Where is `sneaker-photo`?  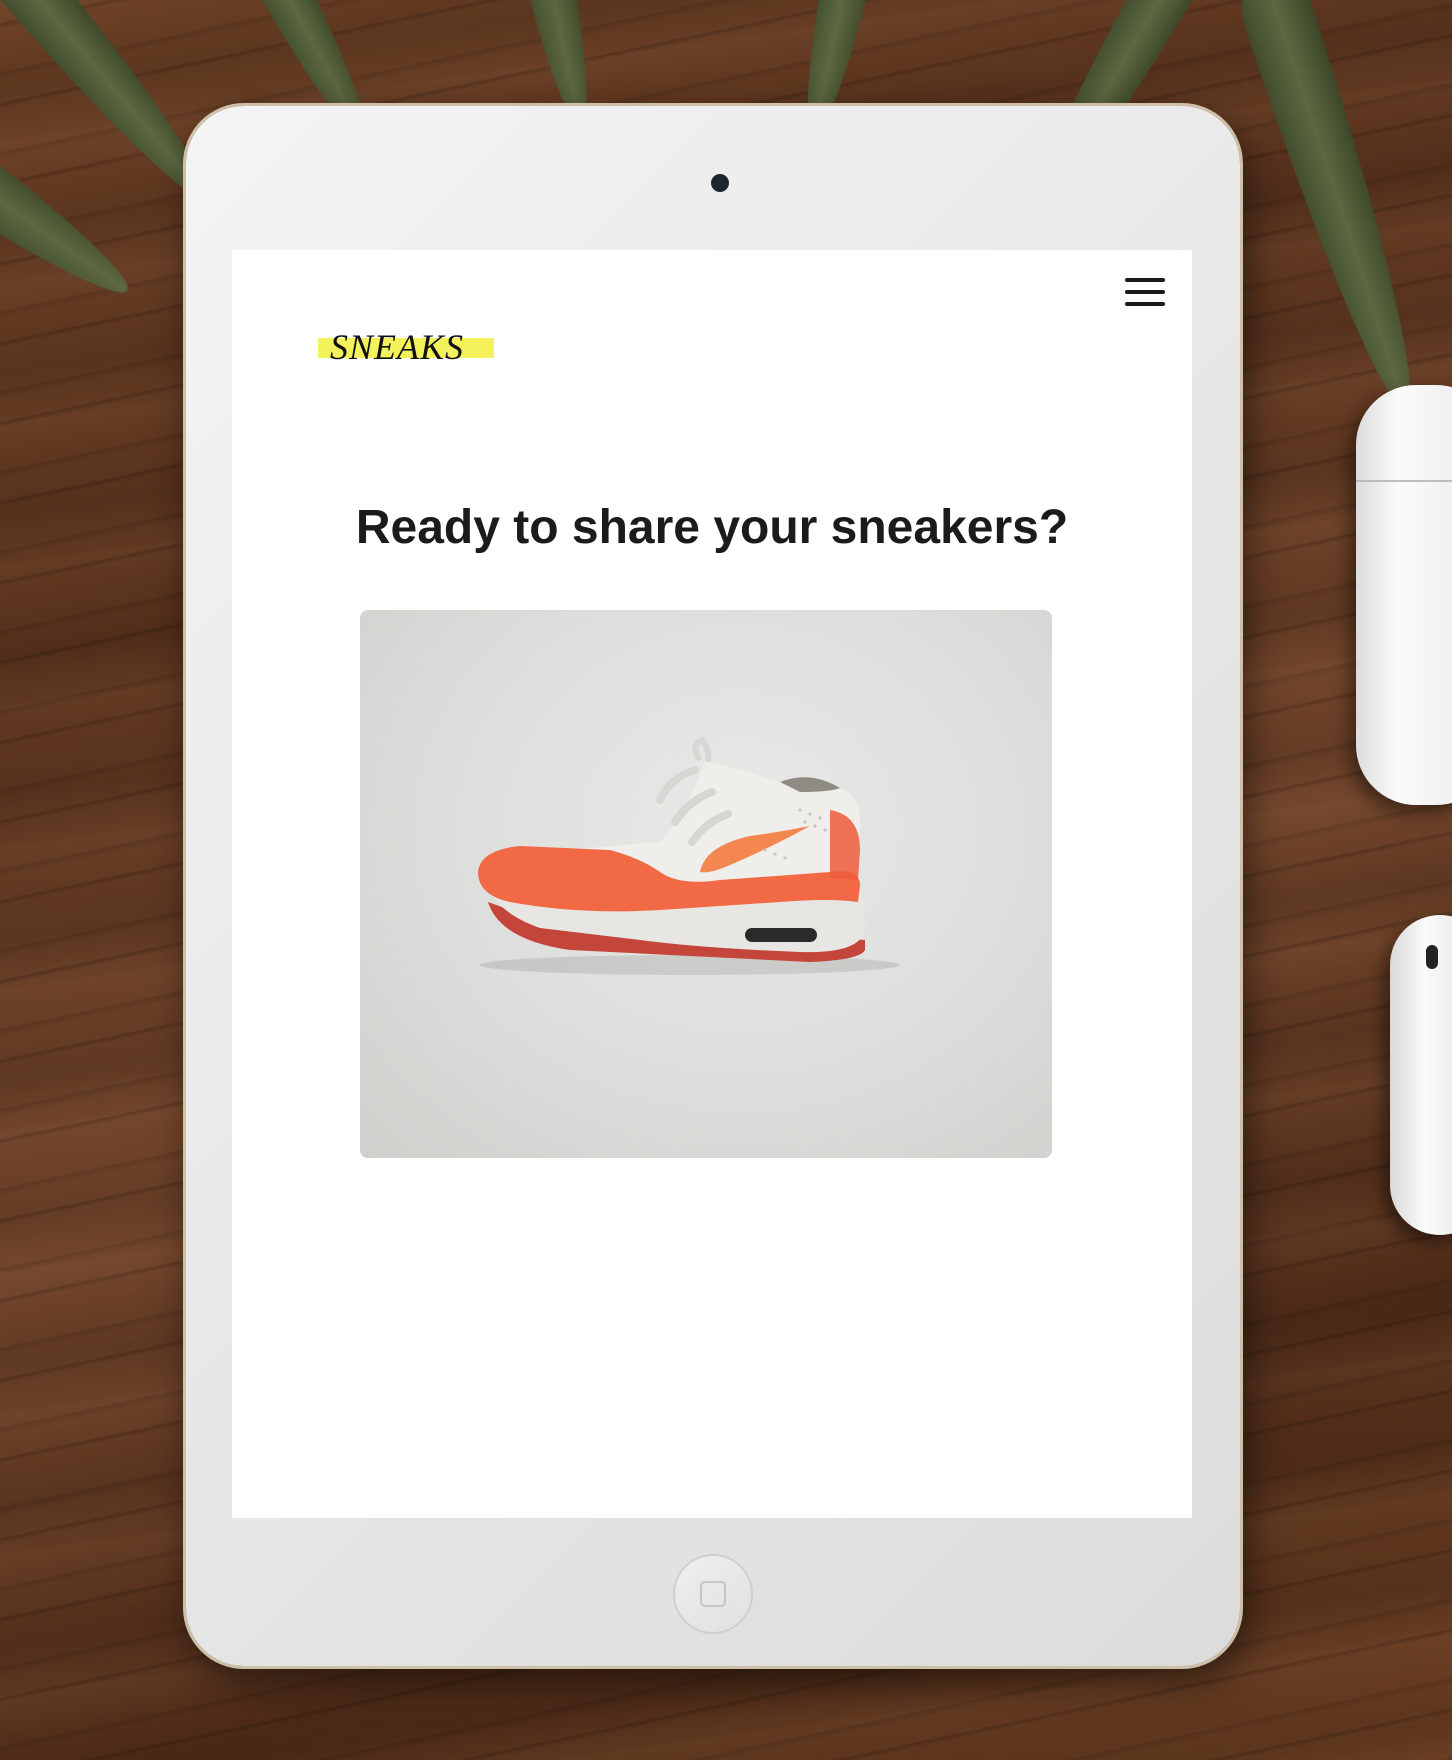
sneaker-photo is located at coordinates (706, 884).